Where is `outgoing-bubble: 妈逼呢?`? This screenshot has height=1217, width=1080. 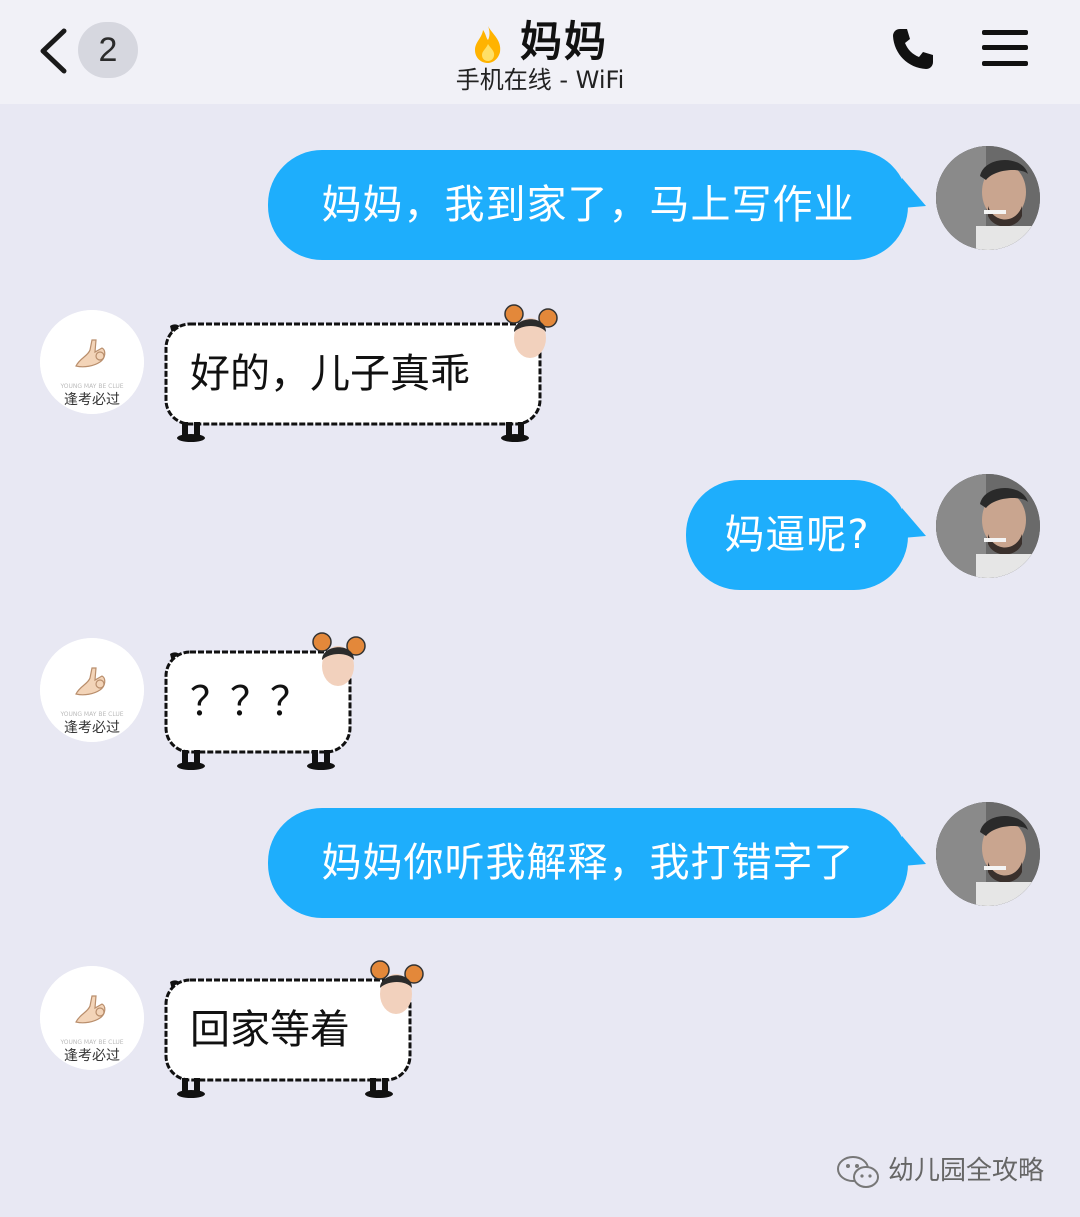 outgoing-bubble: 妈逼呢? is located at coordinates (806, 535).